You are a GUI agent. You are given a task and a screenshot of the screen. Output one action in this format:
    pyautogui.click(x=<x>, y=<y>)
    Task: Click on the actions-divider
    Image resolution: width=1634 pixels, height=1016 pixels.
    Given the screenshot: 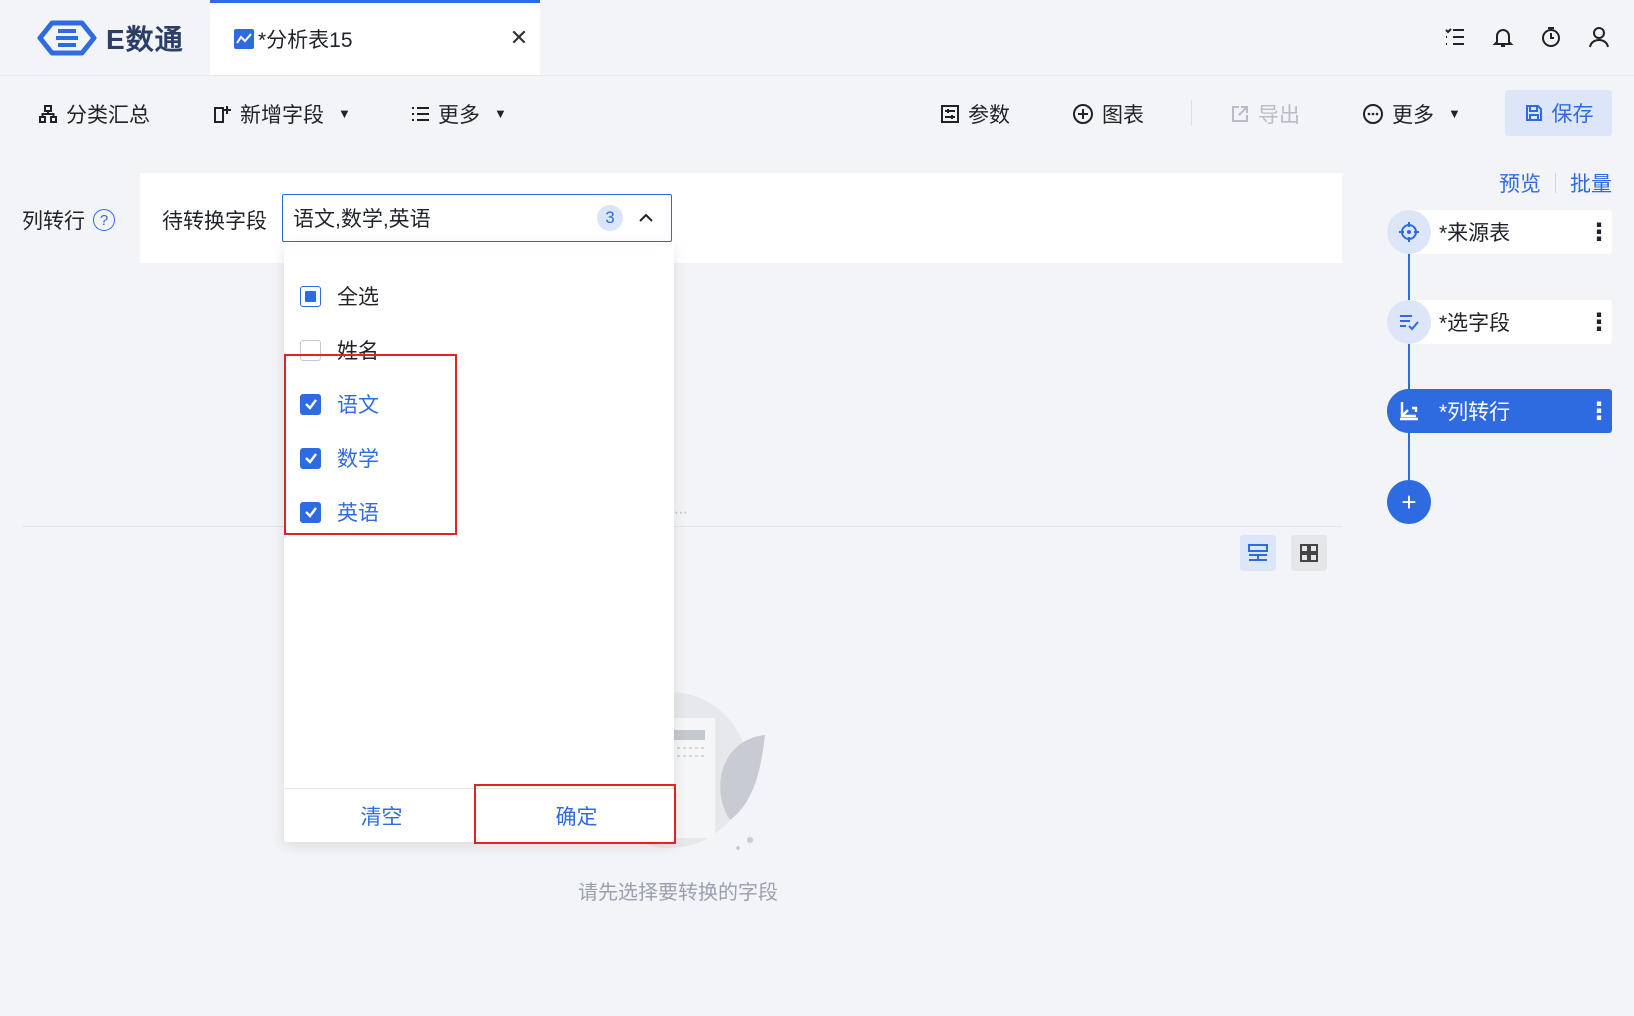 What is the action you would take?
    pyautogui.click(x=1555, y=183)
    